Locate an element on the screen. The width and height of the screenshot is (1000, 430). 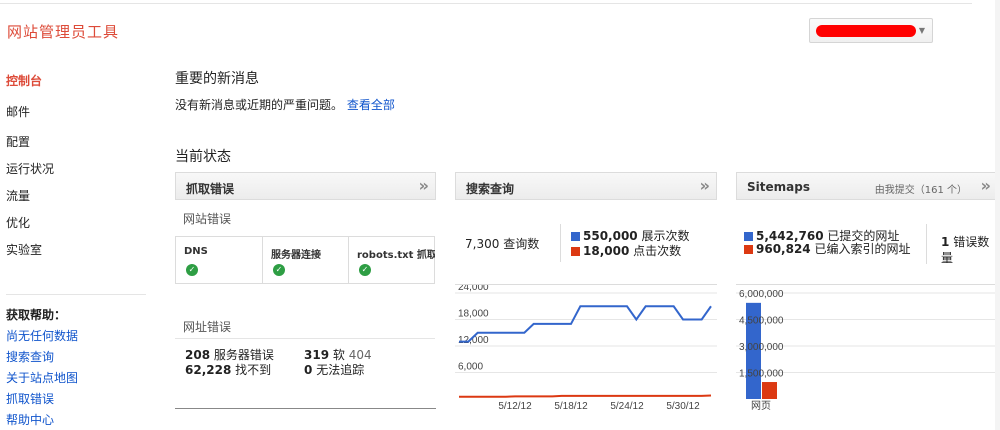
x-tick-label: 网页 is located at coordinates (761, 405).